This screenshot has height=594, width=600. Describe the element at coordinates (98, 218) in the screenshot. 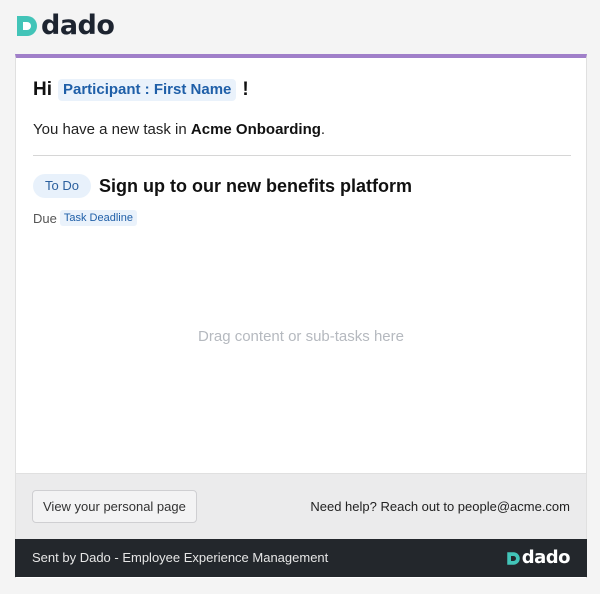

I see `due-merge-tag: Task Deadline` at that location.